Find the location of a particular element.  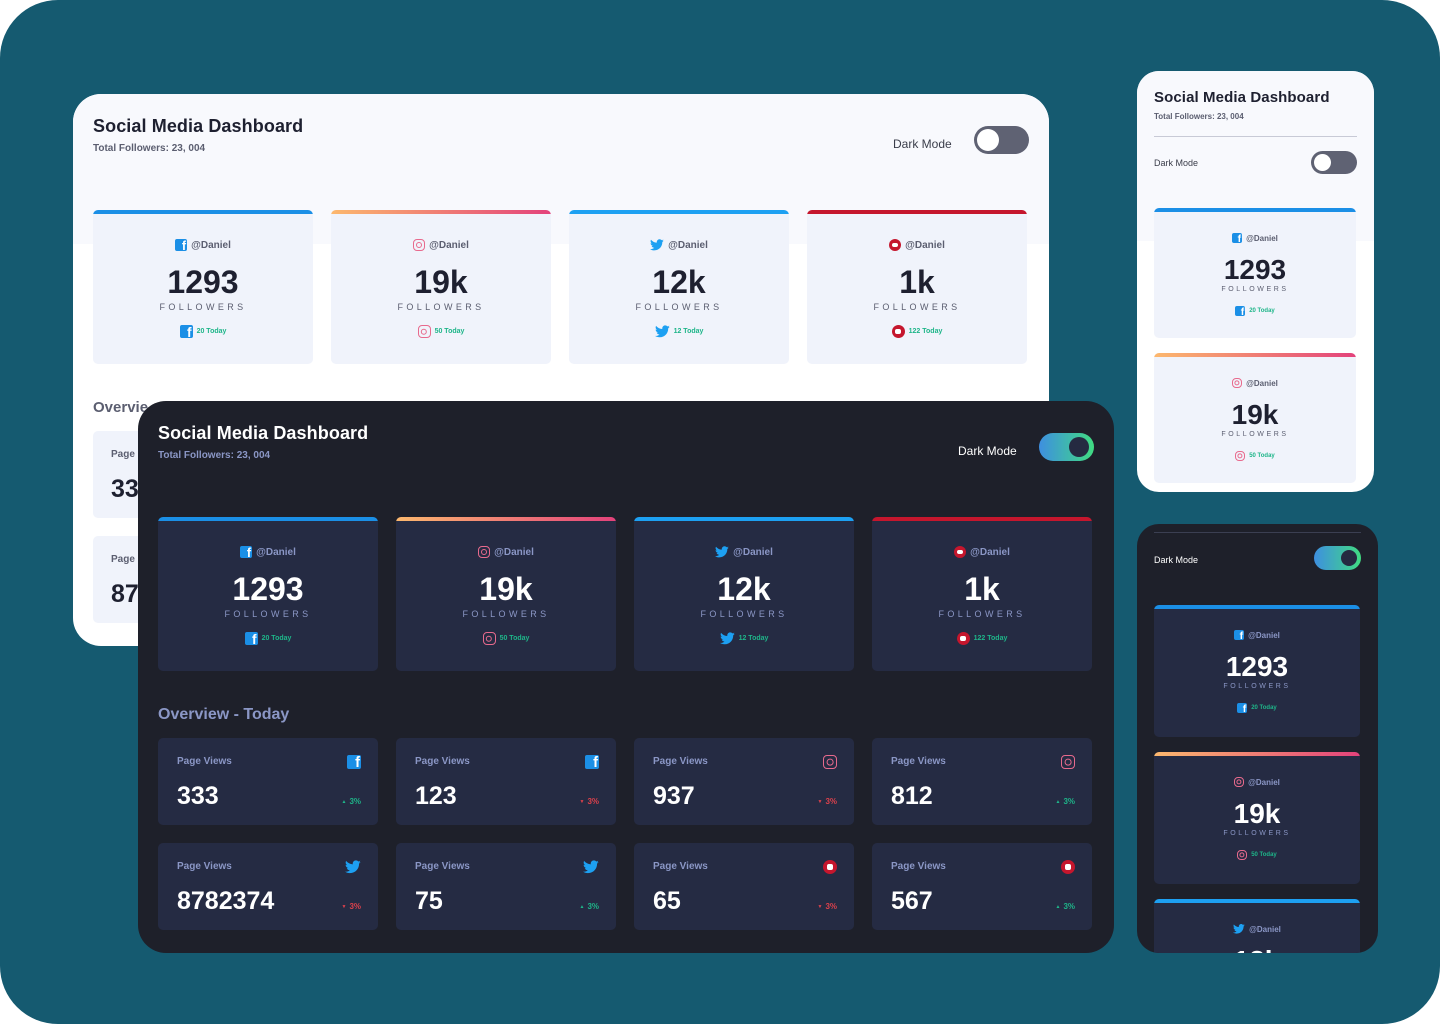

trend-arrow-icon: ▲ is located at coordinates (344, 801).